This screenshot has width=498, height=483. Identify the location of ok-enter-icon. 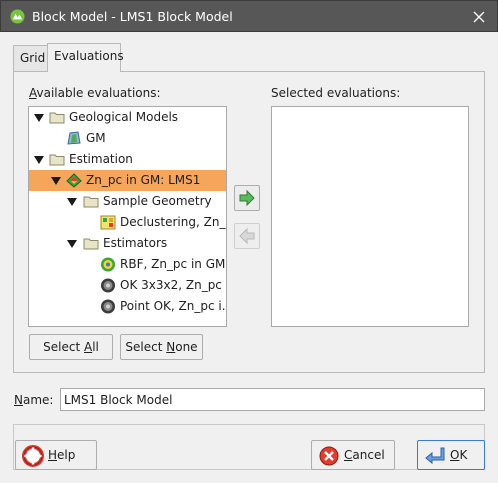
(435, 456).